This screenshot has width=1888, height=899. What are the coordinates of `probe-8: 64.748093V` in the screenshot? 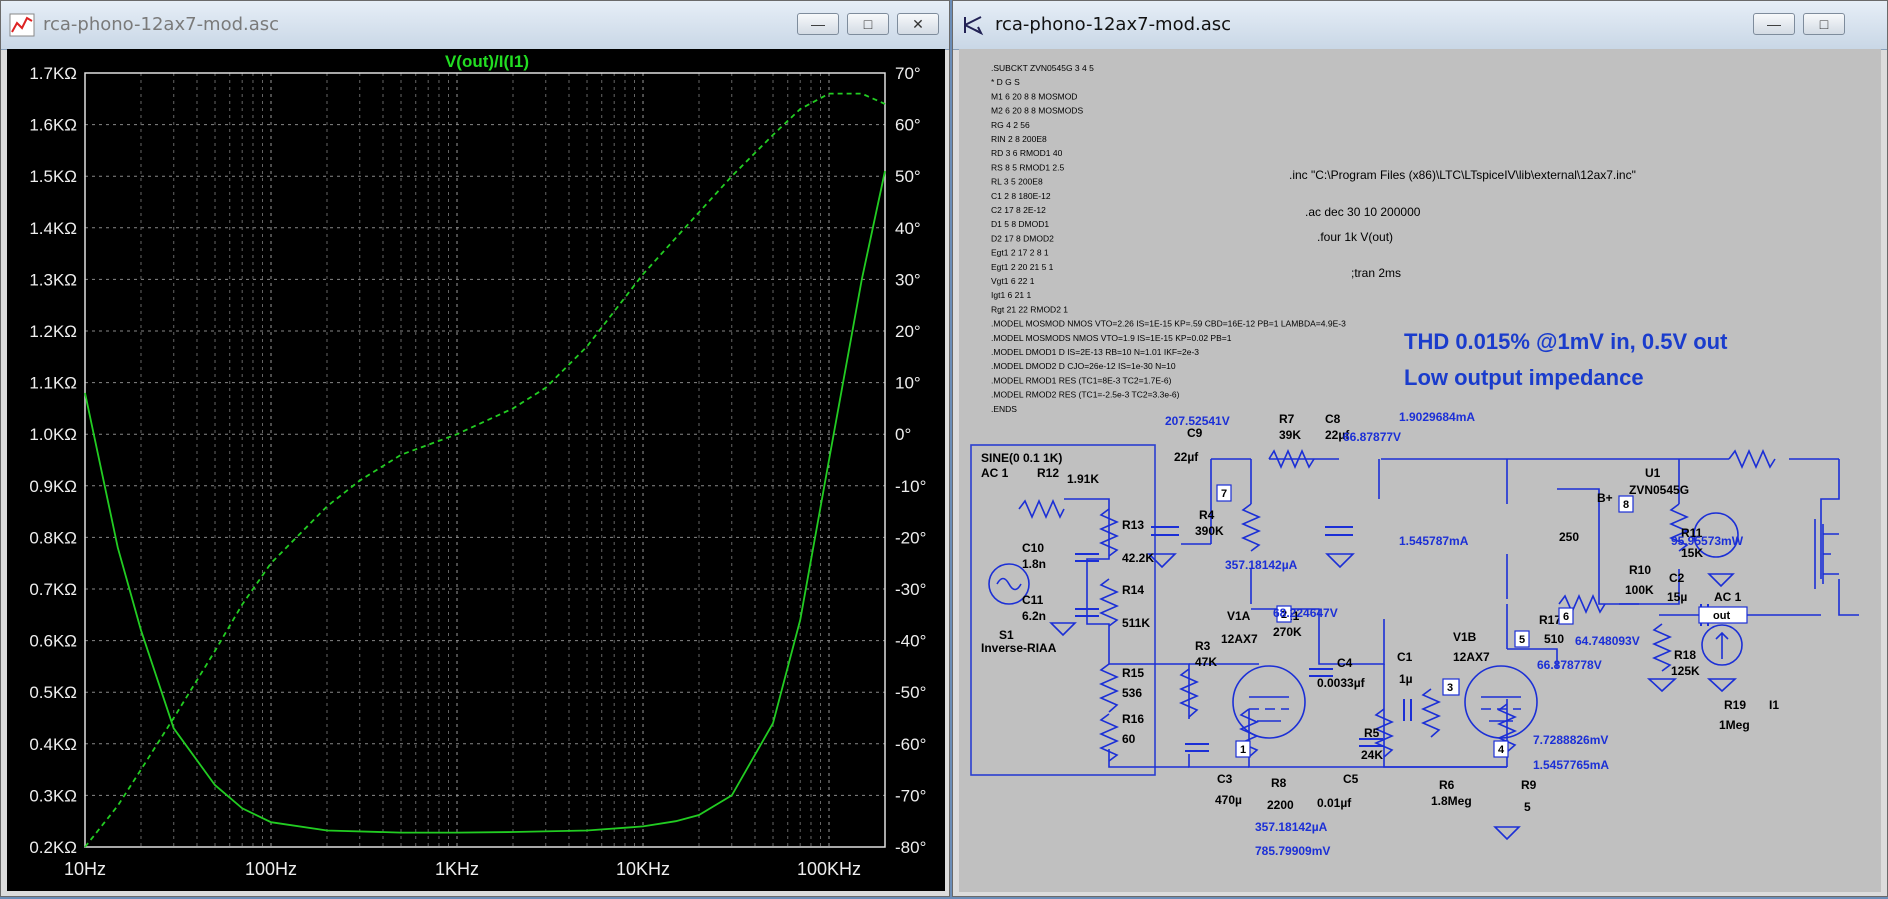 It's located at (1607, 641).